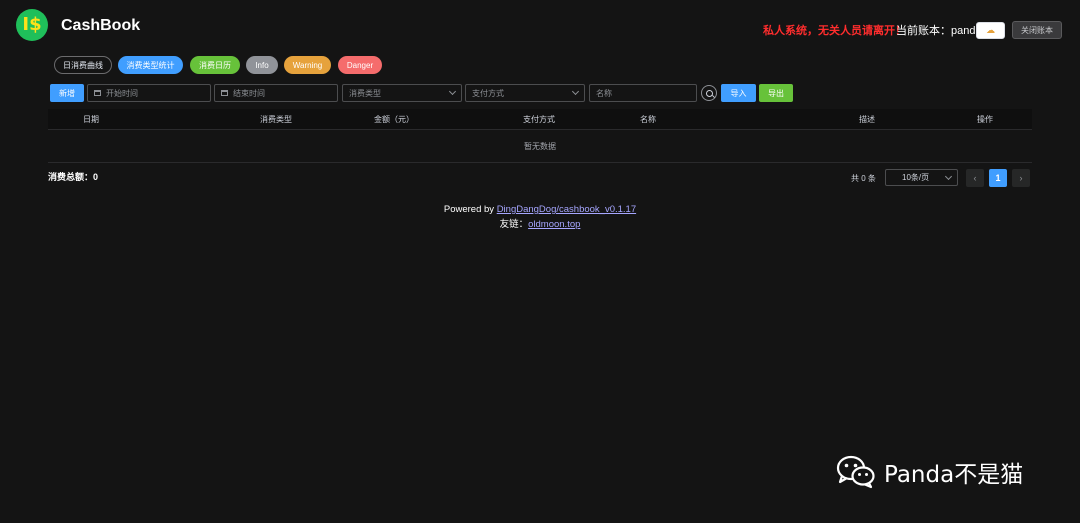 The width and height of the screenshot is (1080, 523). Describe the element at coordinates (307, 65) in the screenshot. I see `warning-button: Warning` at that location.